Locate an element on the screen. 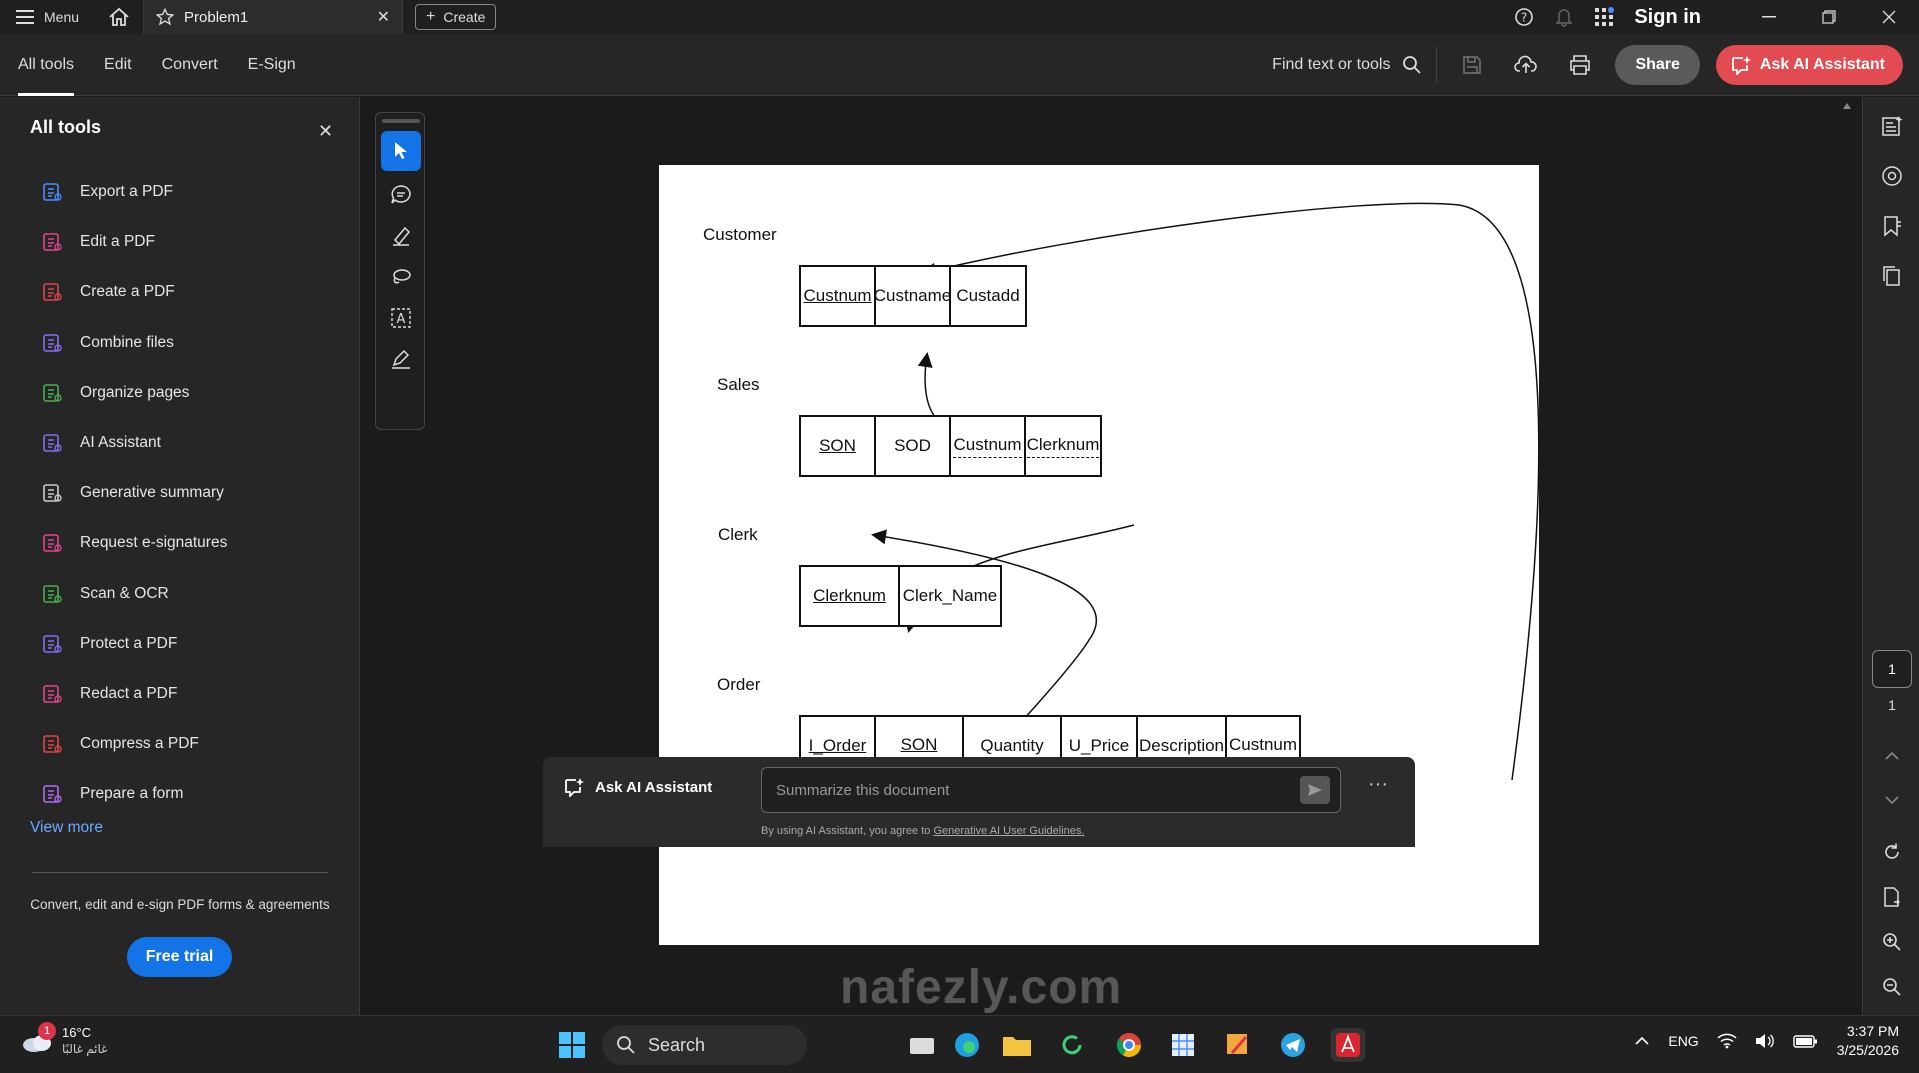  rail-drag-handle is located at coordinates (401, 121).